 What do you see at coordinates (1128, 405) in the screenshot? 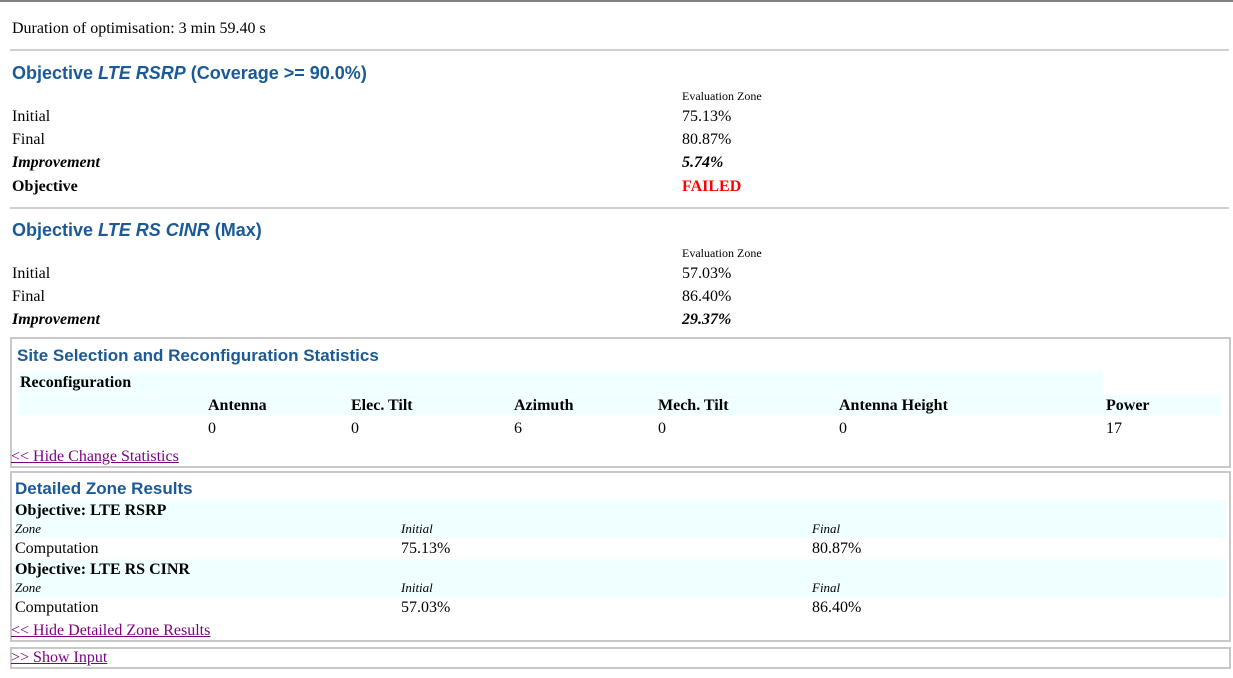
I see `col-power: Power` at bounding box center [1128, 405].